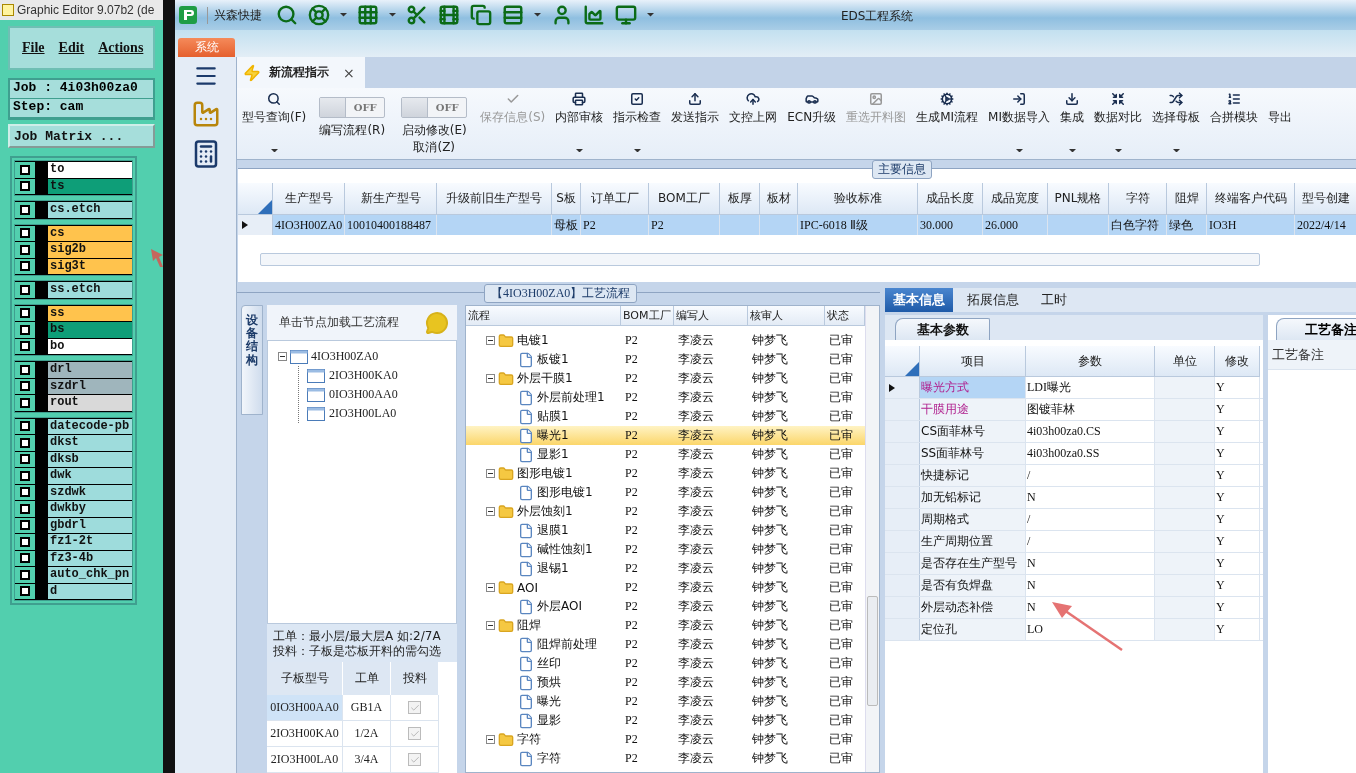 This screenshot has height=773, width=1356. I want to click on layer-name: drl, so click(90, 370).